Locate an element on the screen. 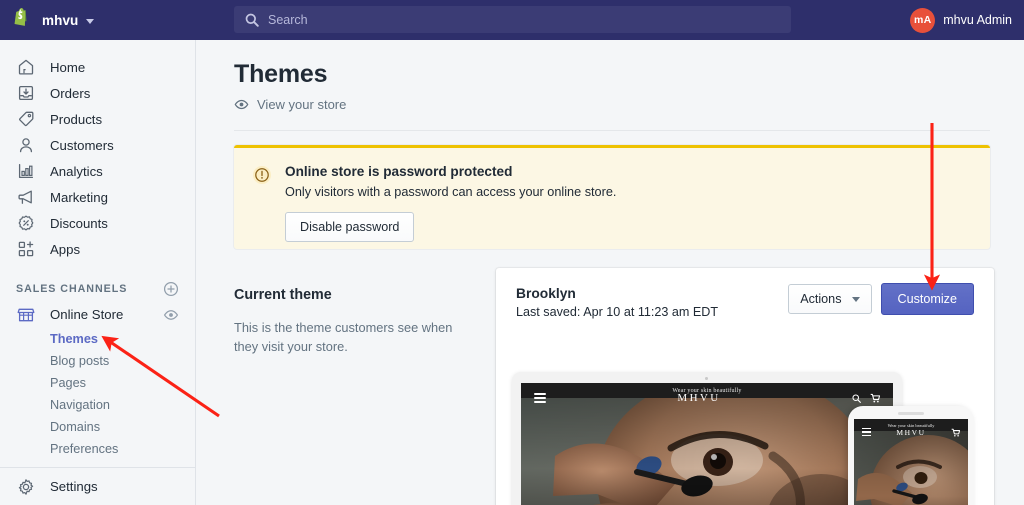 The image size is (1024, 505). sidebar-subitem-navigation: Navigation is located at coordinates (97, 405).